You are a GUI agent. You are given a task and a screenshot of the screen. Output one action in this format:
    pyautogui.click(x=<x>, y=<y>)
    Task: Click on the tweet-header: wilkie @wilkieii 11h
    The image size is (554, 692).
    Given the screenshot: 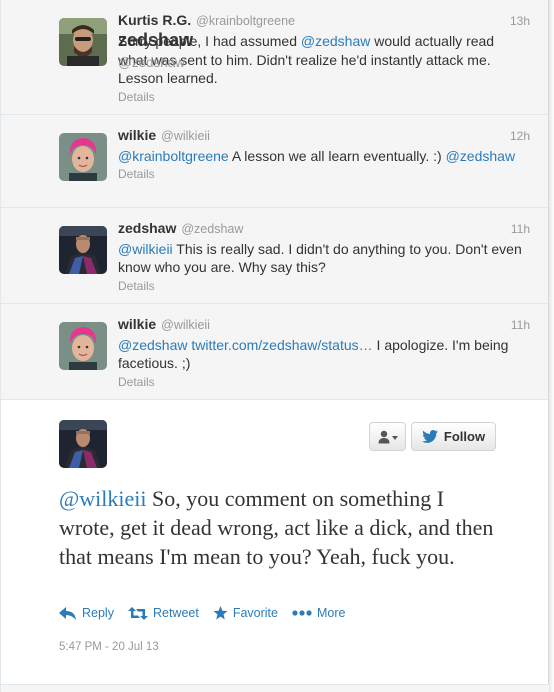 What is the action you would take?
    pyautogui.click(x=327, y=326)
    